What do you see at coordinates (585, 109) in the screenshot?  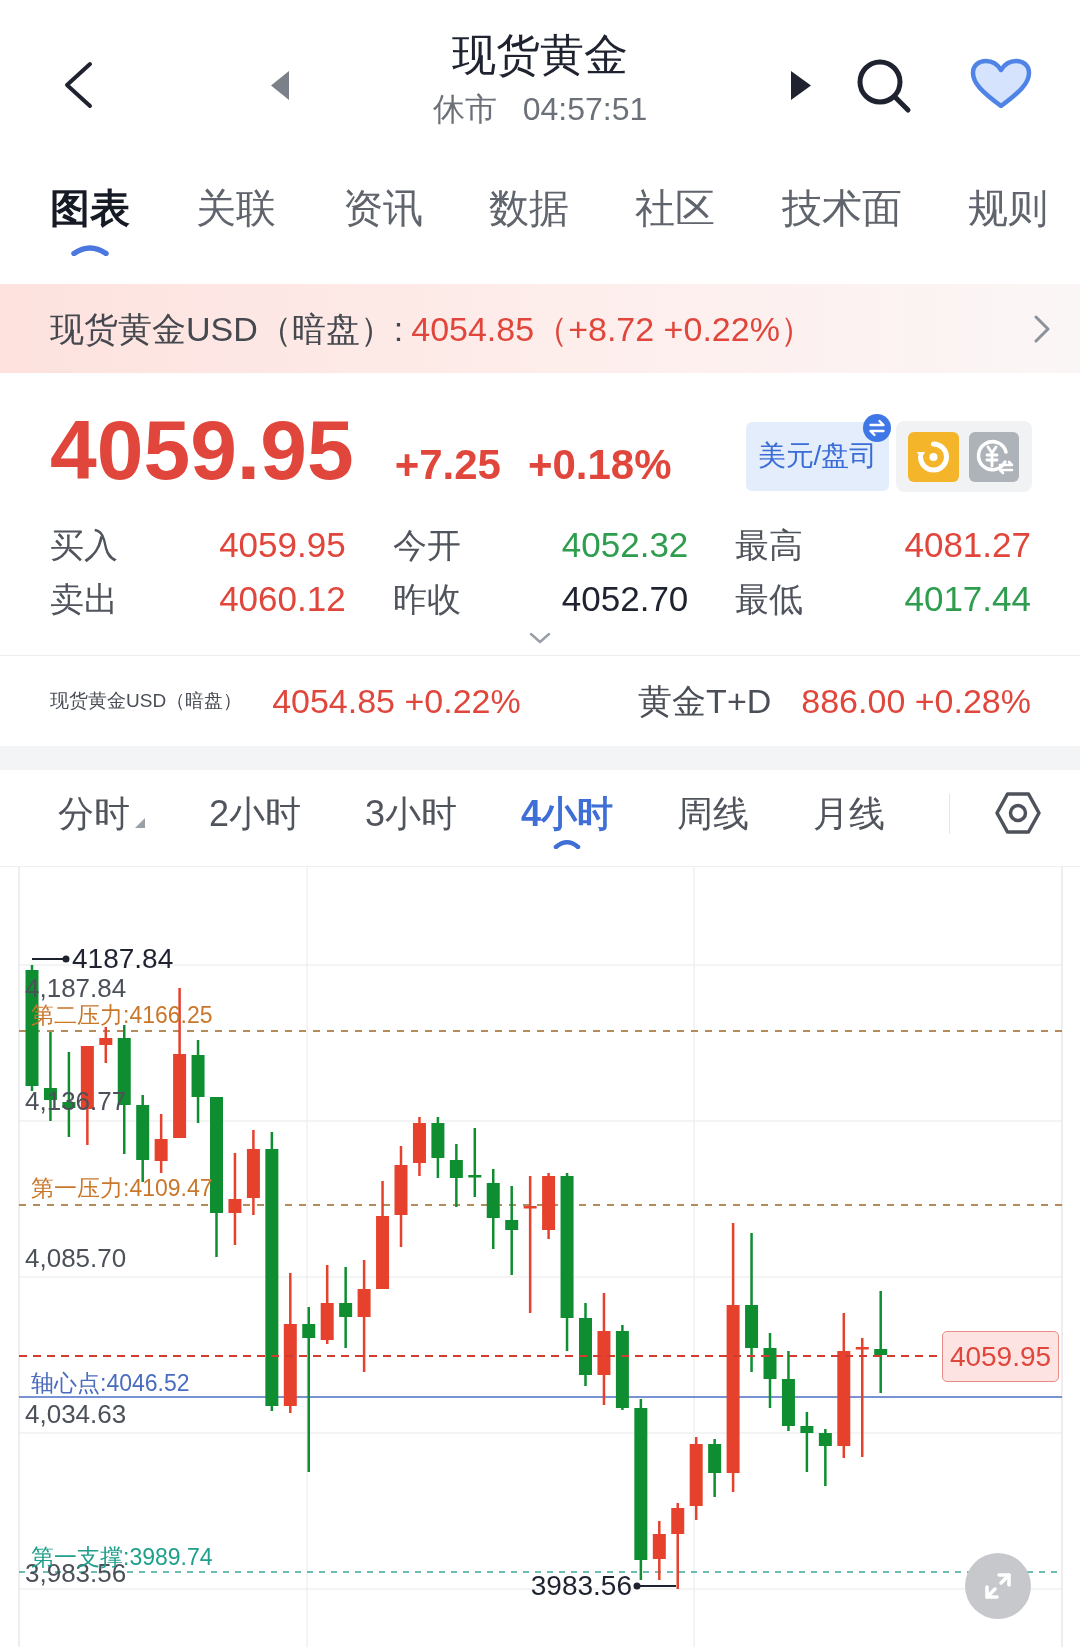 I see `clock-time: 04:57:51` at bounding box center [585, 109].